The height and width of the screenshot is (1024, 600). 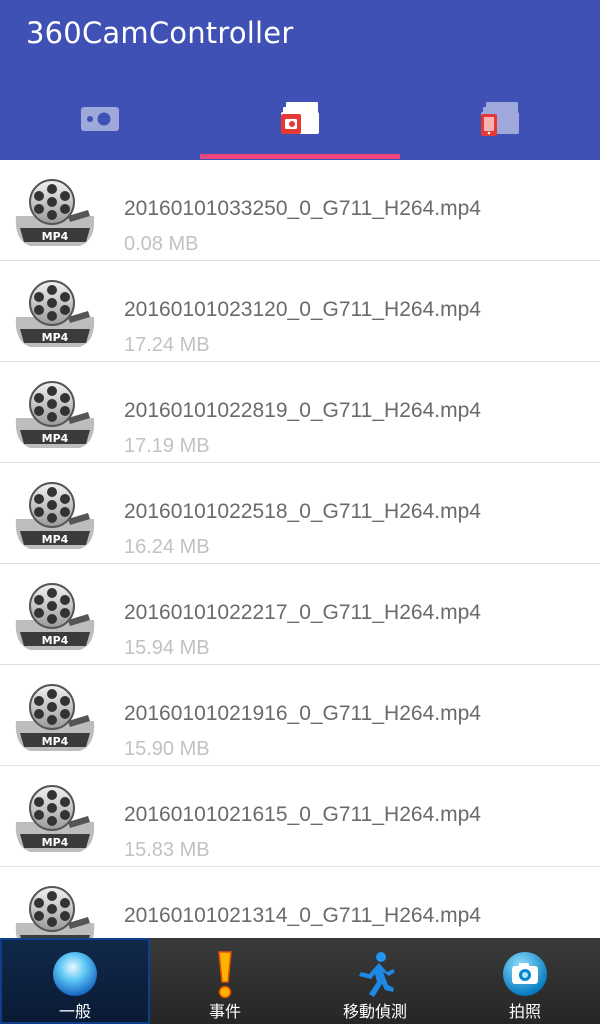 I want to click on running-man-icon, so click(x=377, y=974).